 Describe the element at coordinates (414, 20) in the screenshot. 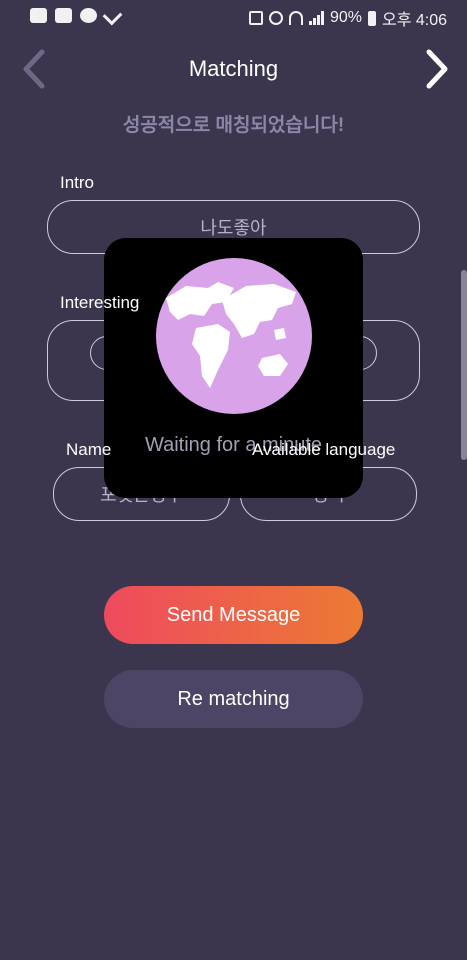

I see `clock: 오후 4:06` at that location.